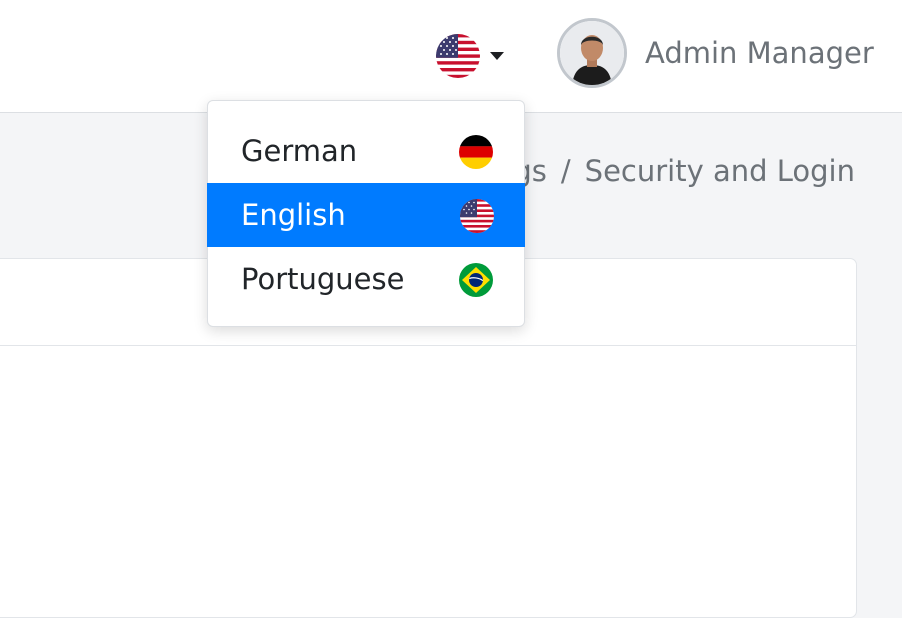 The width and height of the screenshot is (902, 618). Describe the element at coordinates (476, 280) in the screenshot. I see `brazil-flag-icon` at that location.